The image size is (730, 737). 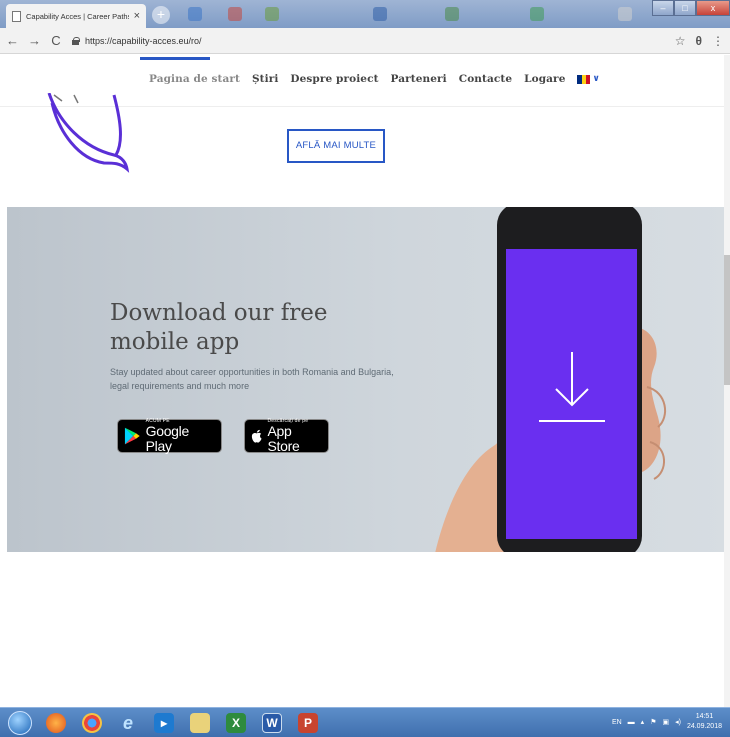 I want to click on system-tray: EN ▬ ▴ ⚑ ▣ ◂) 14:51 24.09.2018, so click(x=667, y=722).